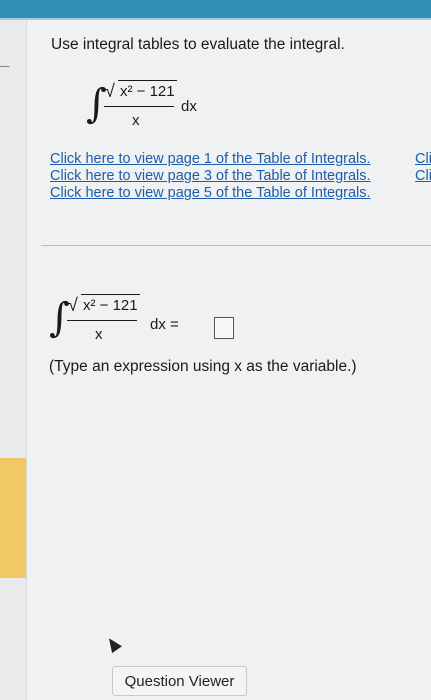 This screenshot has width=431, height=700. I want to click on question-integral: ∫ √ x² − 121 x dx, so click(151, 118).